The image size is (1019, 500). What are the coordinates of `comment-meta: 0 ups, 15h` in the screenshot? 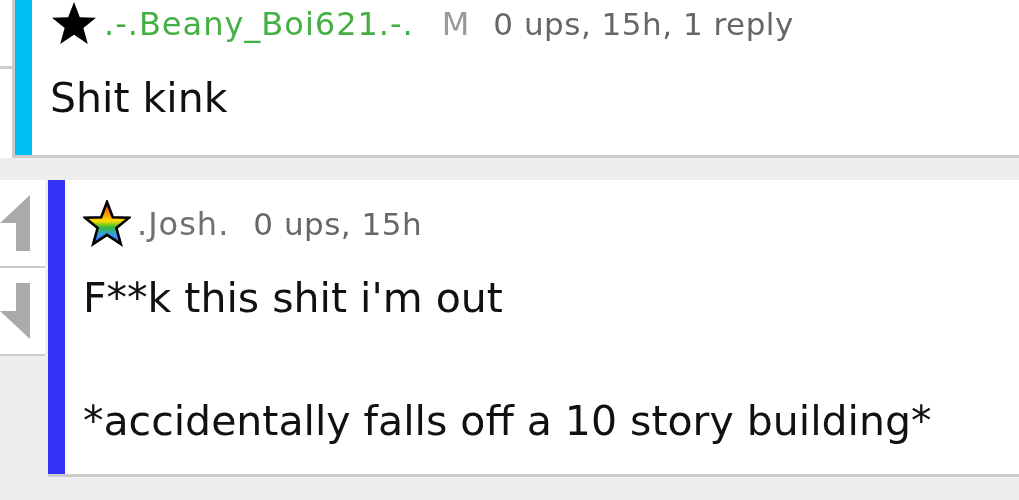 It's located at (338, 224).